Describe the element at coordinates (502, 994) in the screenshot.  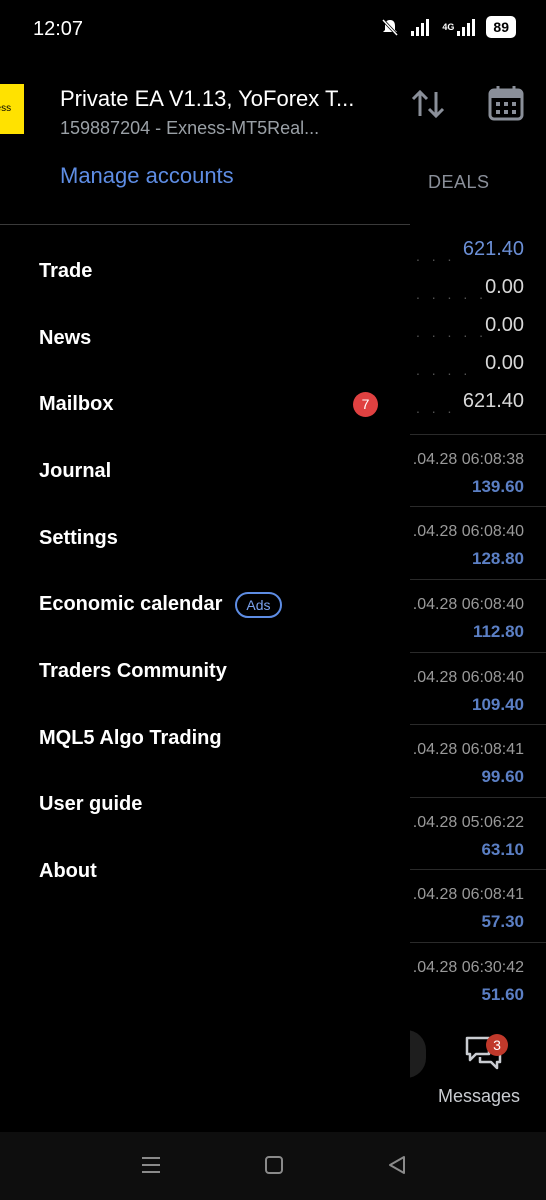
I see `deal-value: 51.60` at that location.